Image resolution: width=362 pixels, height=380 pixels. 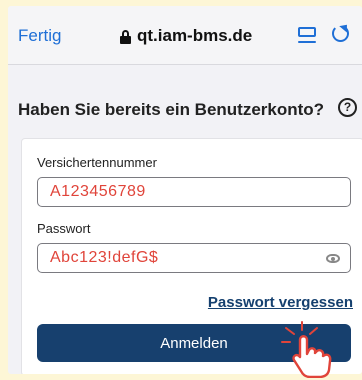 I want to click on insurance-number-value: A123456789, so click(x=98, y=191).